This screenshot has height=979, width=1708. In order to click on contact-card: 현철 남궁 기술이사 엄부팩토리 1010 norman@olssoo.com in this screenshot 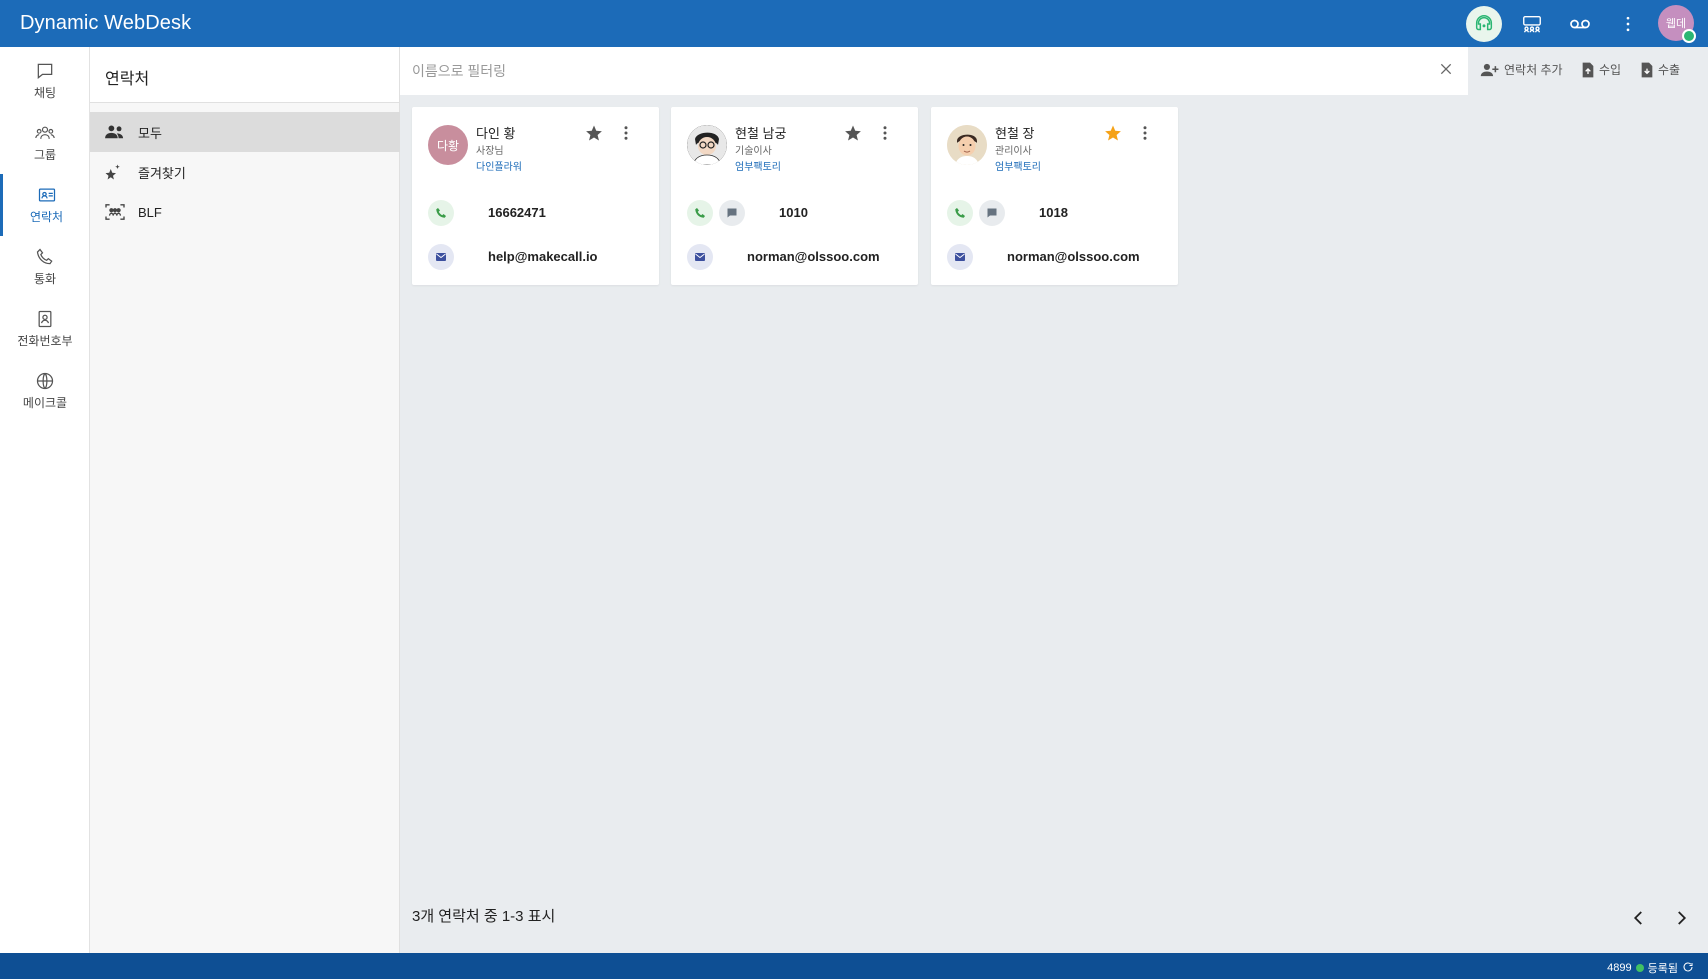, I will do `click(794, 196)`.